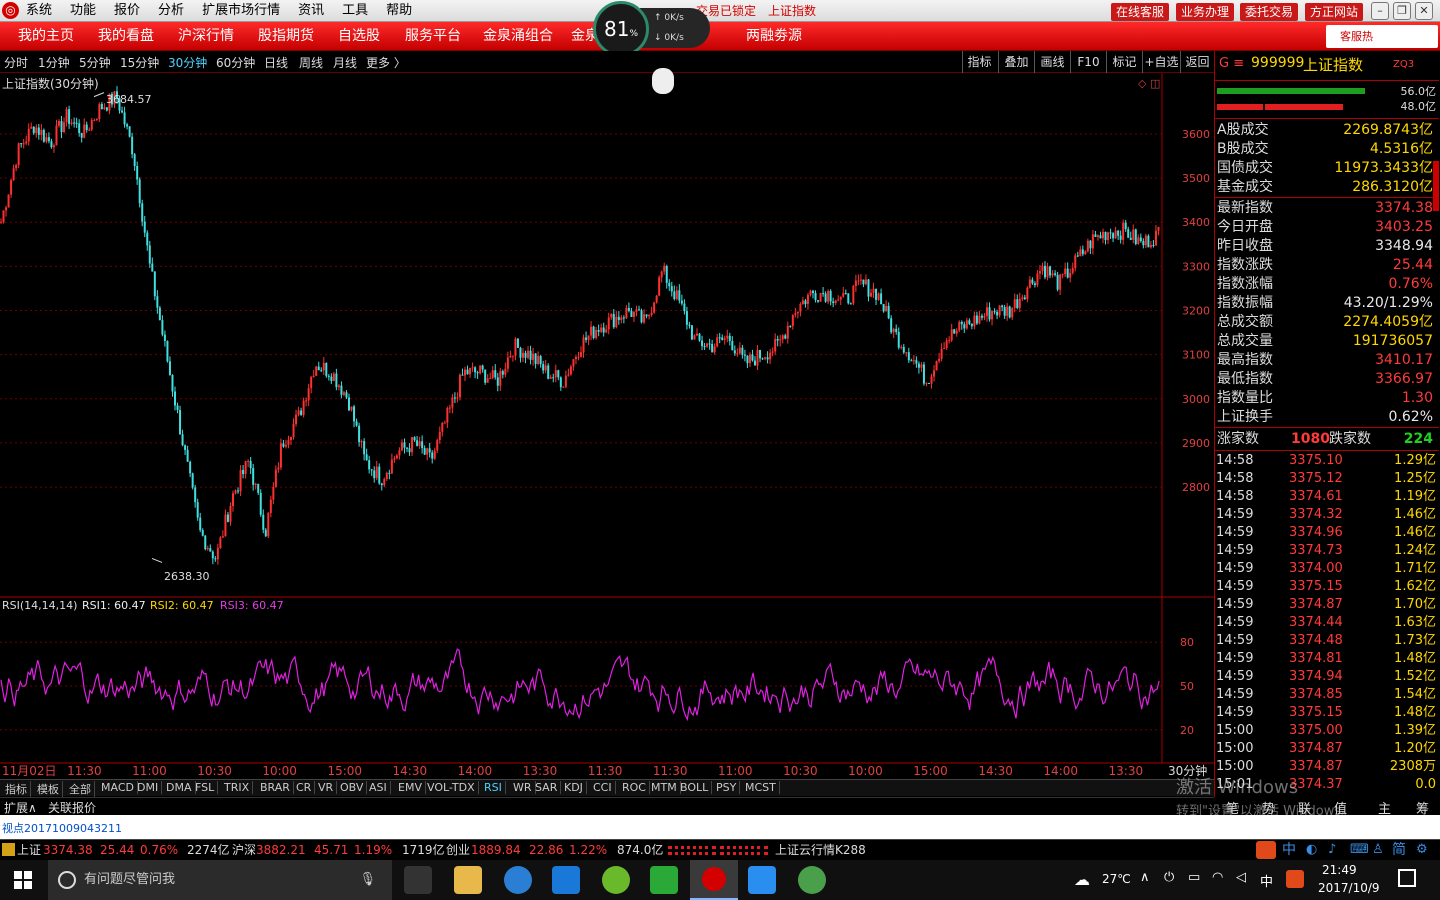  I want to click on viewpoint-link: 视点20171009043211, so click(62, 828).